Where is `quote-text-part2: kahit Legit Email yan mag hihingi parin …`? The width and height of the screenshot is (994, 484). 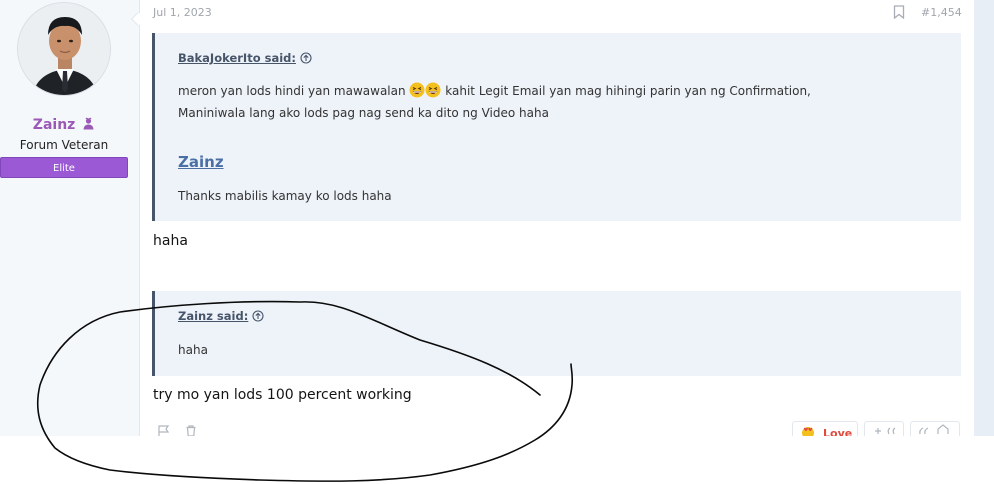
quote-text-part2: kahit Legit Email yan mag hihingi parin … is located at coordinates (628, 91).